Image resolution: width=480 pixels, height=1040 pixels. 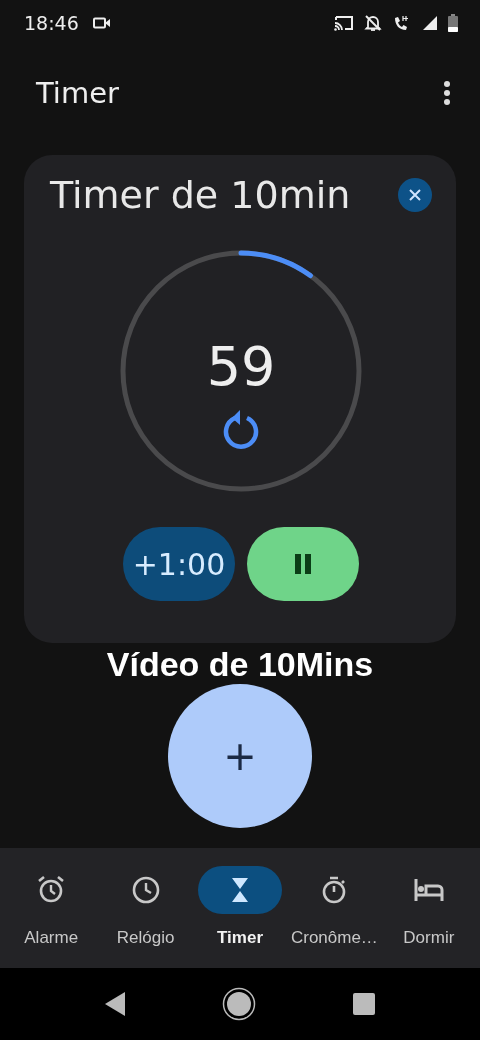 I want to click on home-icon, so click(x=239, y=1004).